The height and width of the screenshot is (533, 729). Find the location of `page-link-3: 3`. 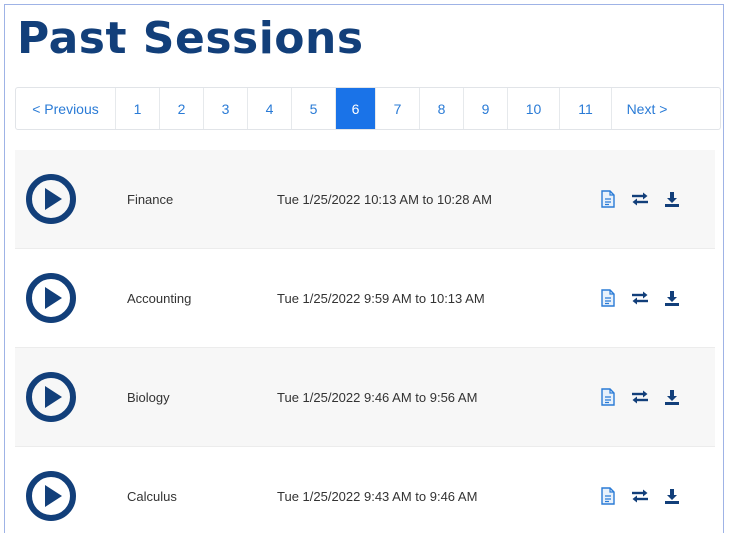

page-link-3: 3 is located at coordinates (226, 108).